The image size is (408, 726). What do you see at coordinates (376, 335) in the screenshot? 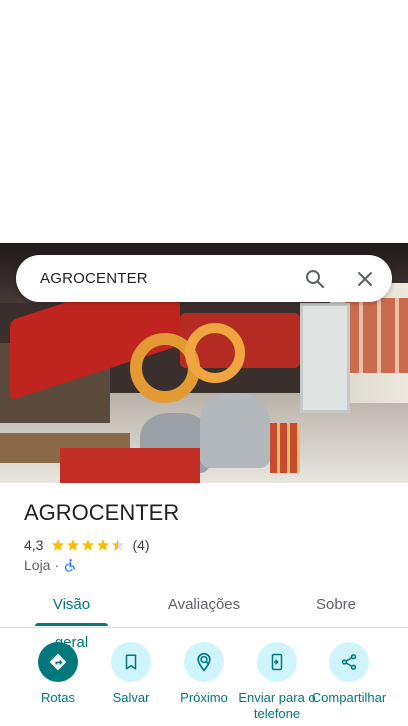
I see `photo-boxes` at bounding box center [376, 335].